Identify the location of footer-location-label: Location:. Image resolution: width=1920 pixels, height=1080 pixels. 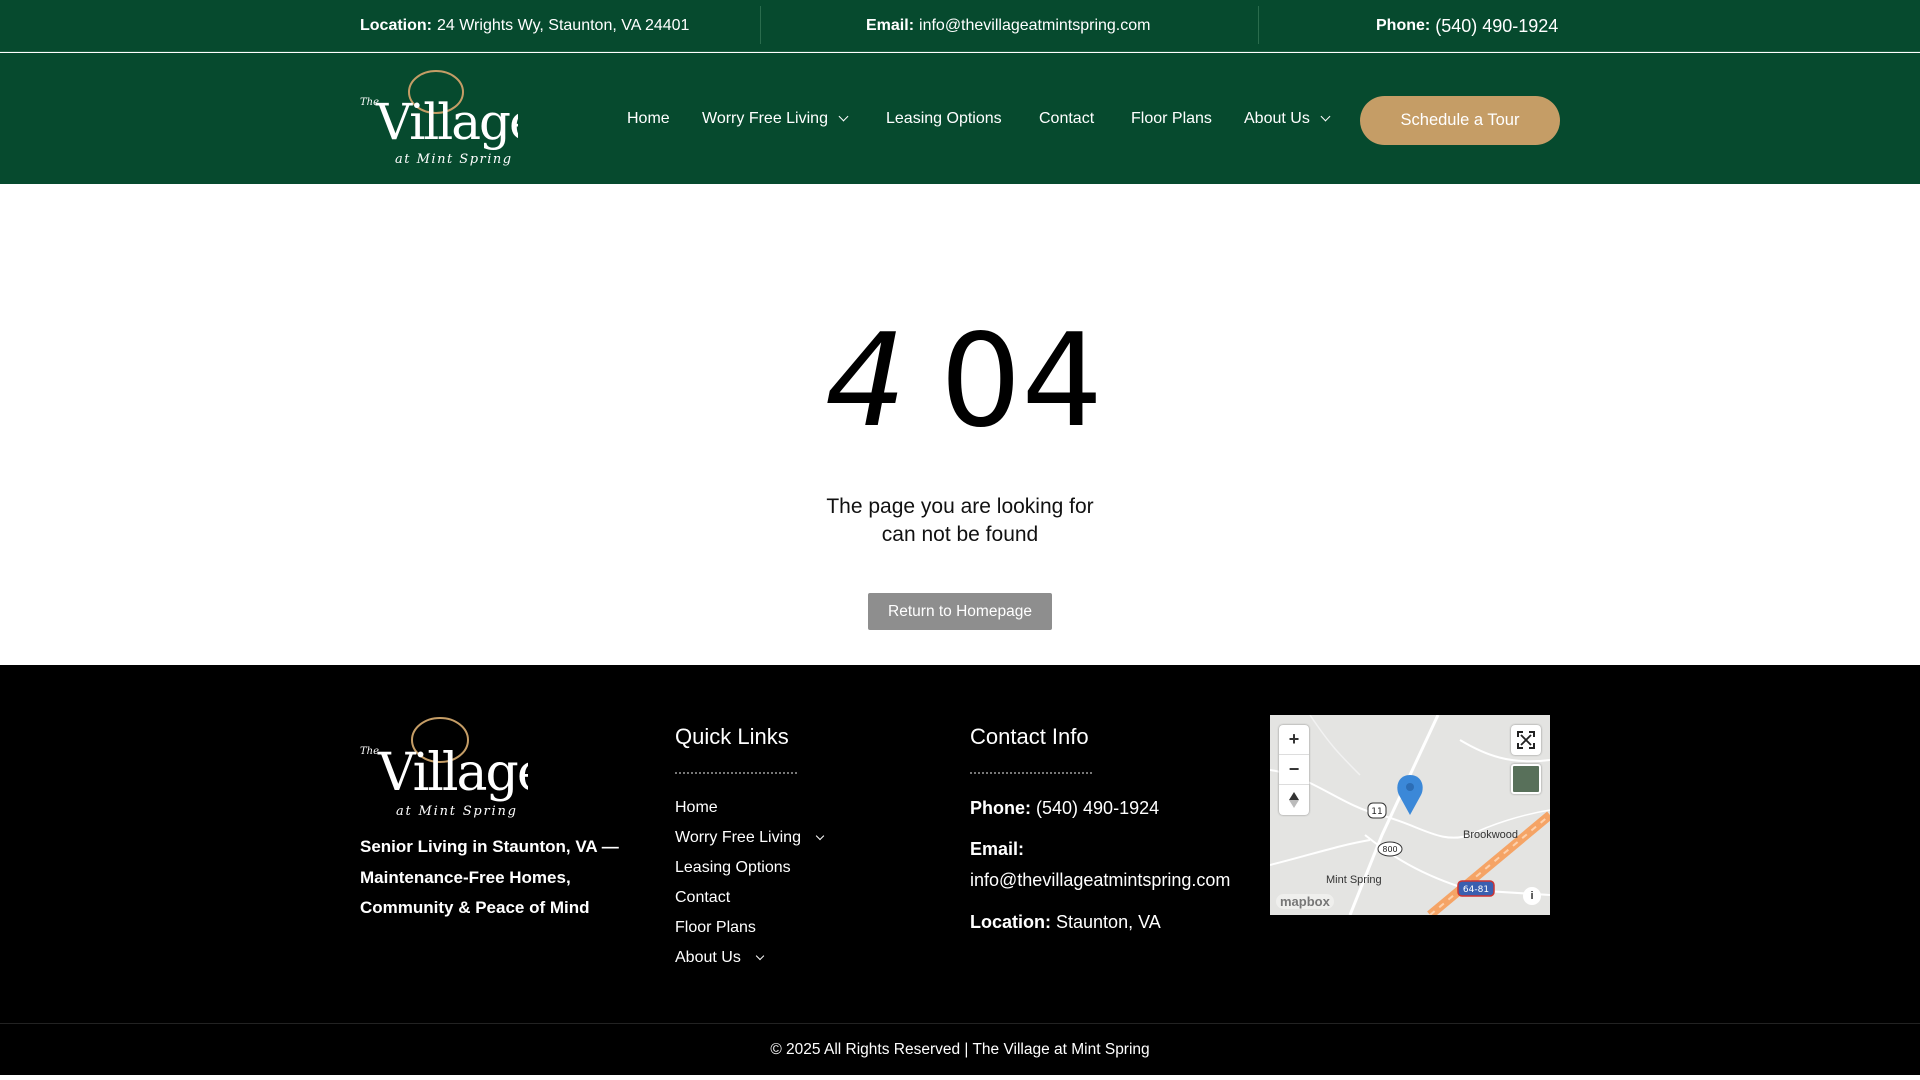
(1010, 922).